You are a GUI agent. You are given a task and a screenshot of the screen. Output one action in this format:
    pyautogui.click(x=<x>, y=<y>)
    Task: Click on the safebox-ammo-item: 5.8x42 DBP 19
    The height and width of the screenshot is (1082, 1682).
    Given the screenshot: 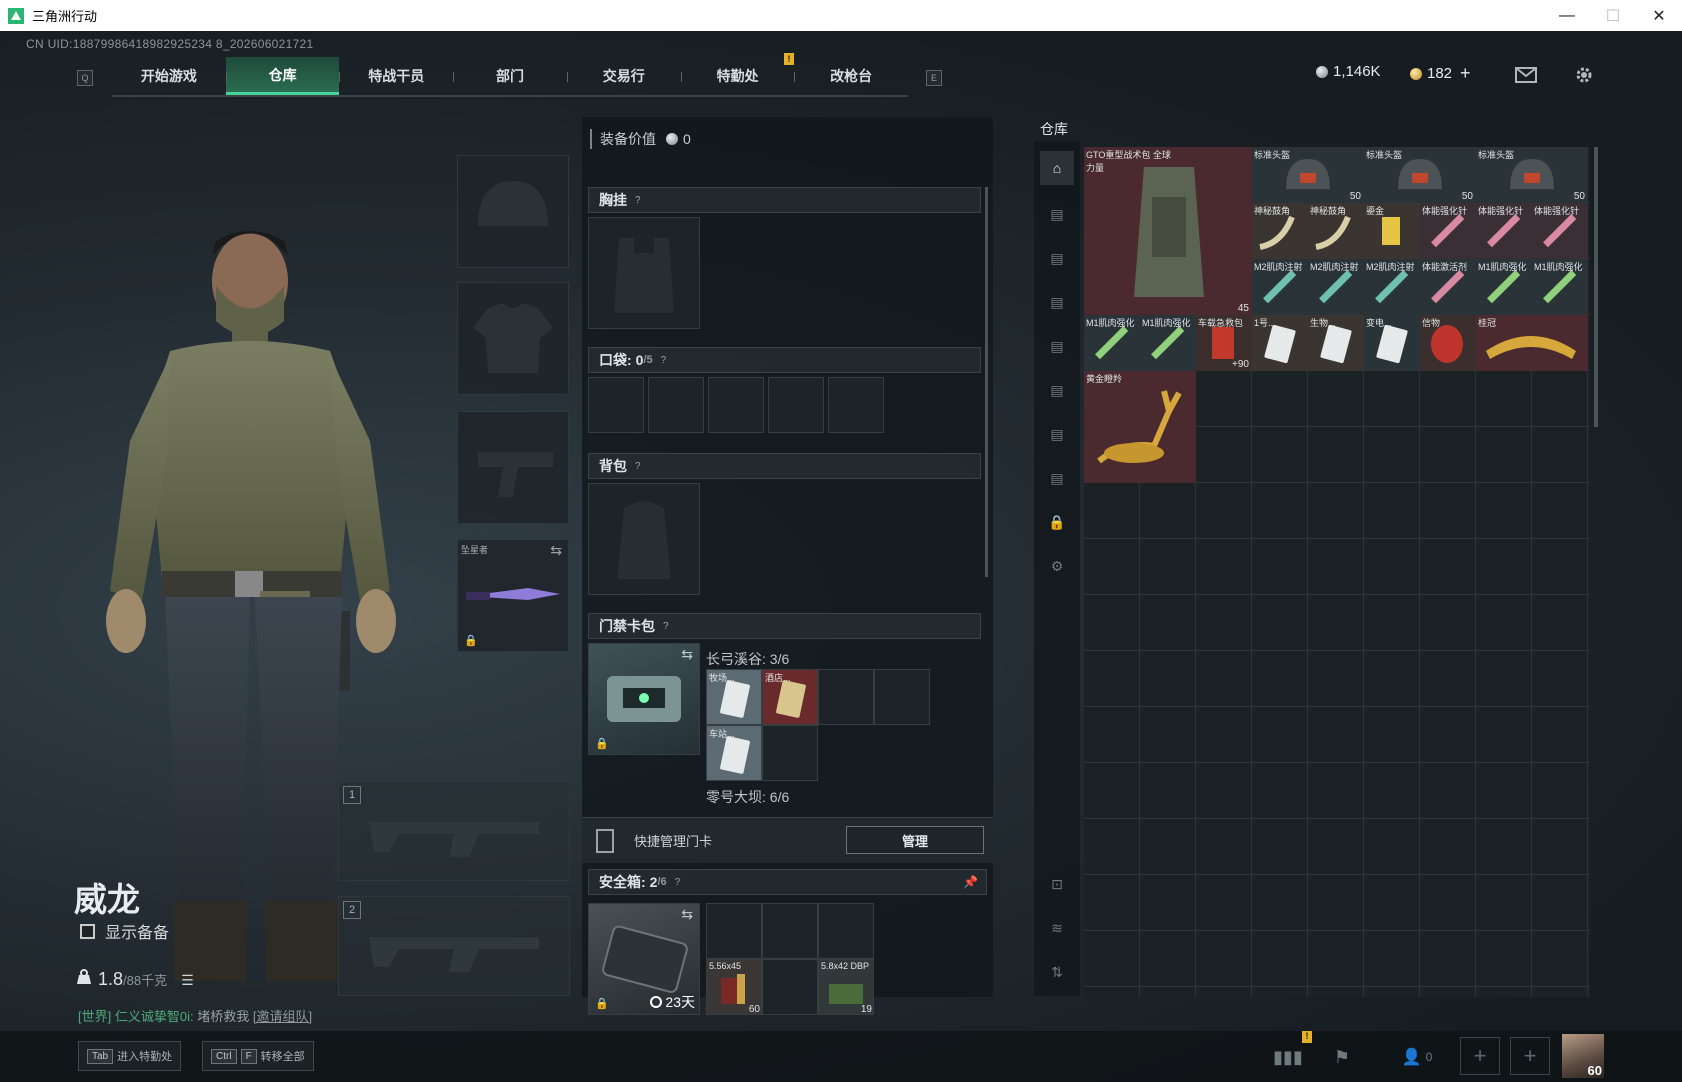 What is the action you would take?
    pyautogui.click(x=846, y=987)
    